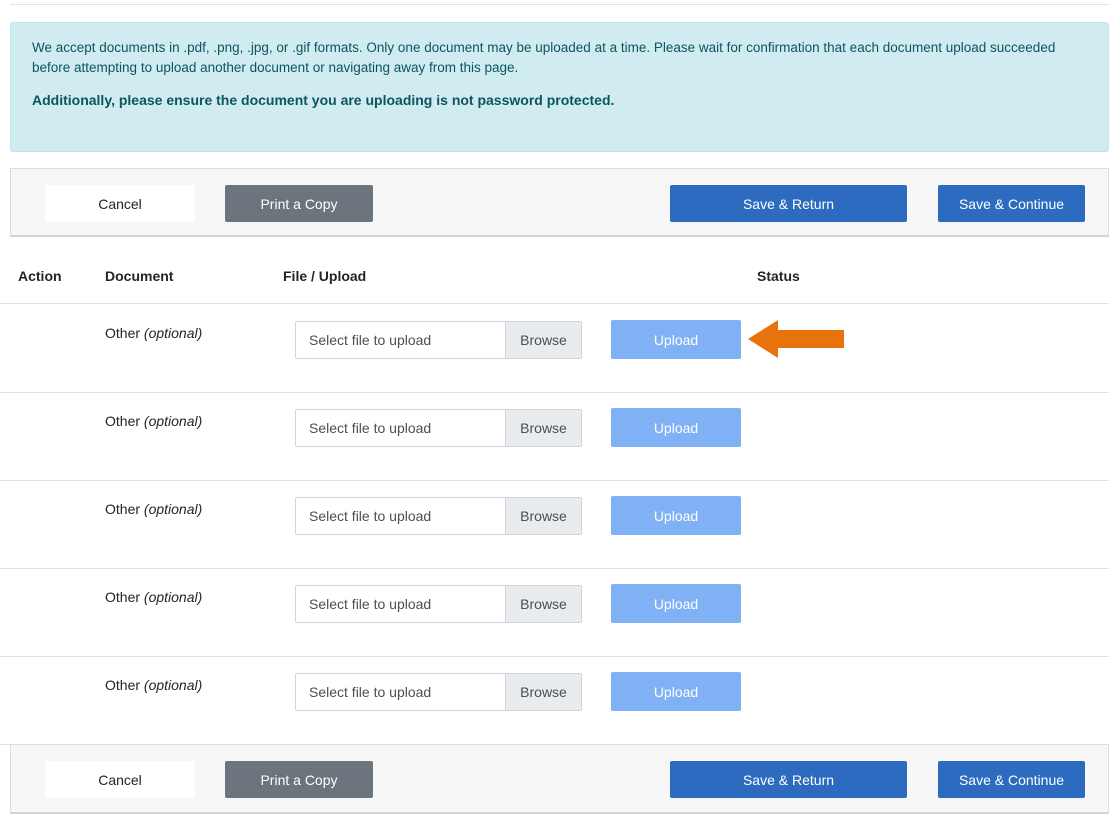 This screenshot has height=814, width=1109. I want to click on top-divider, so click(559, 4).